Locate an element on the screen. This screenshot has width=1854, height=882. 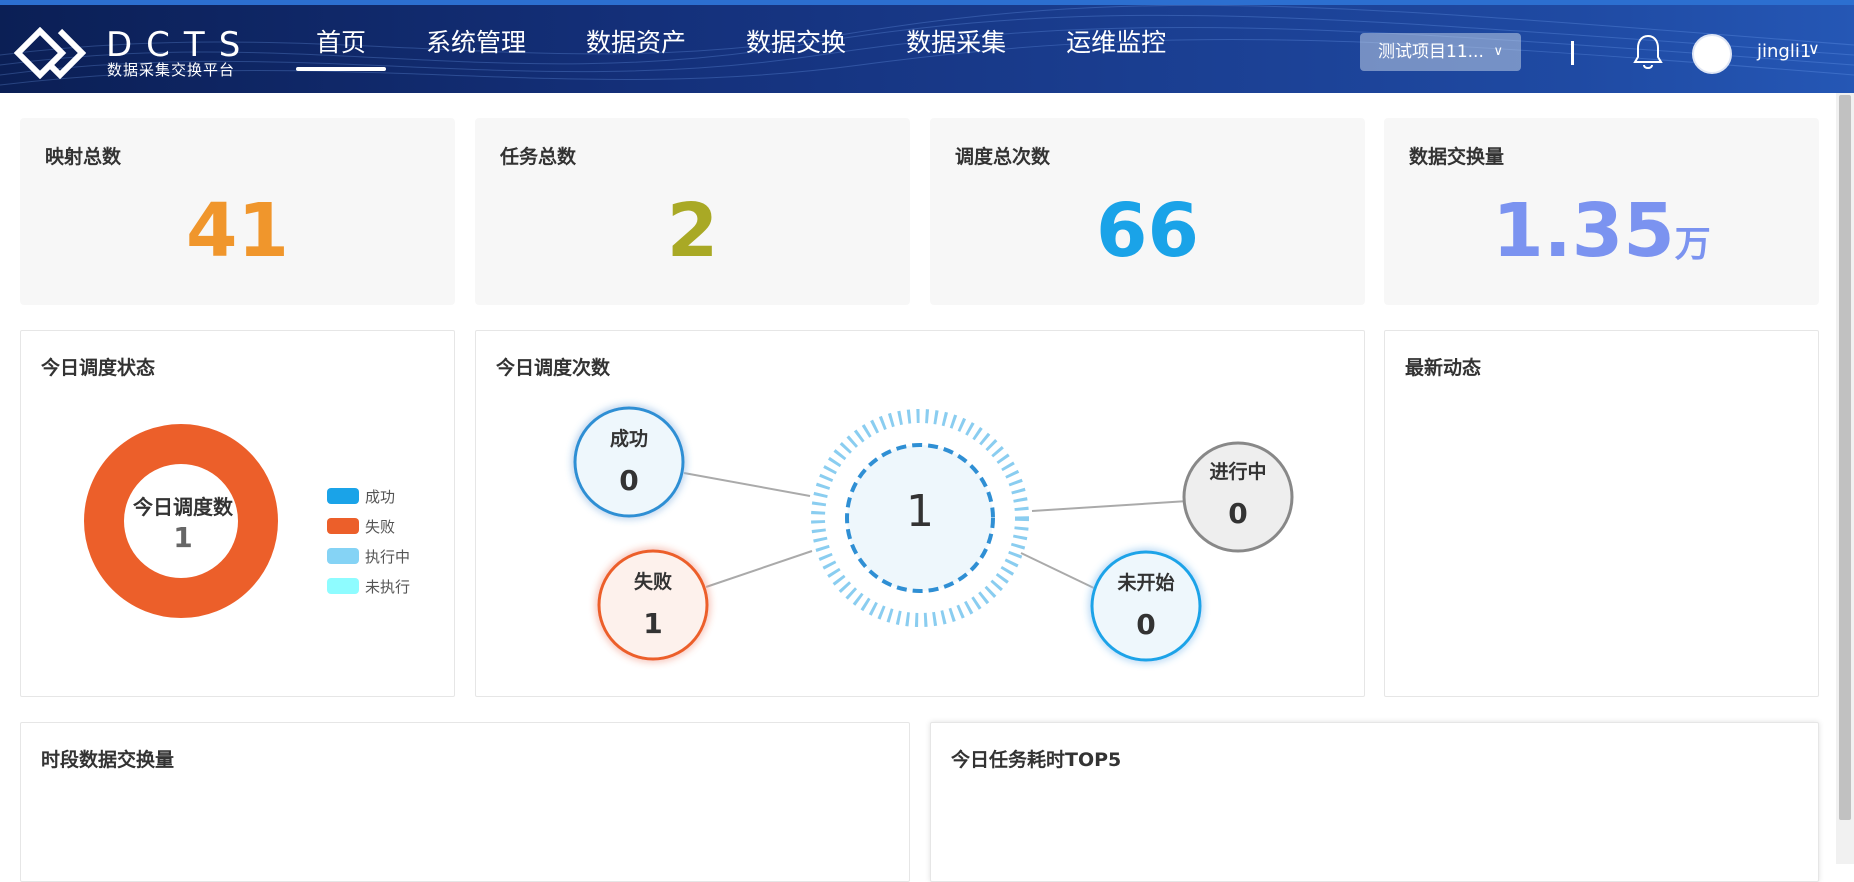
panel-title: 今日调度状态 is located at coordinates (98, 368).